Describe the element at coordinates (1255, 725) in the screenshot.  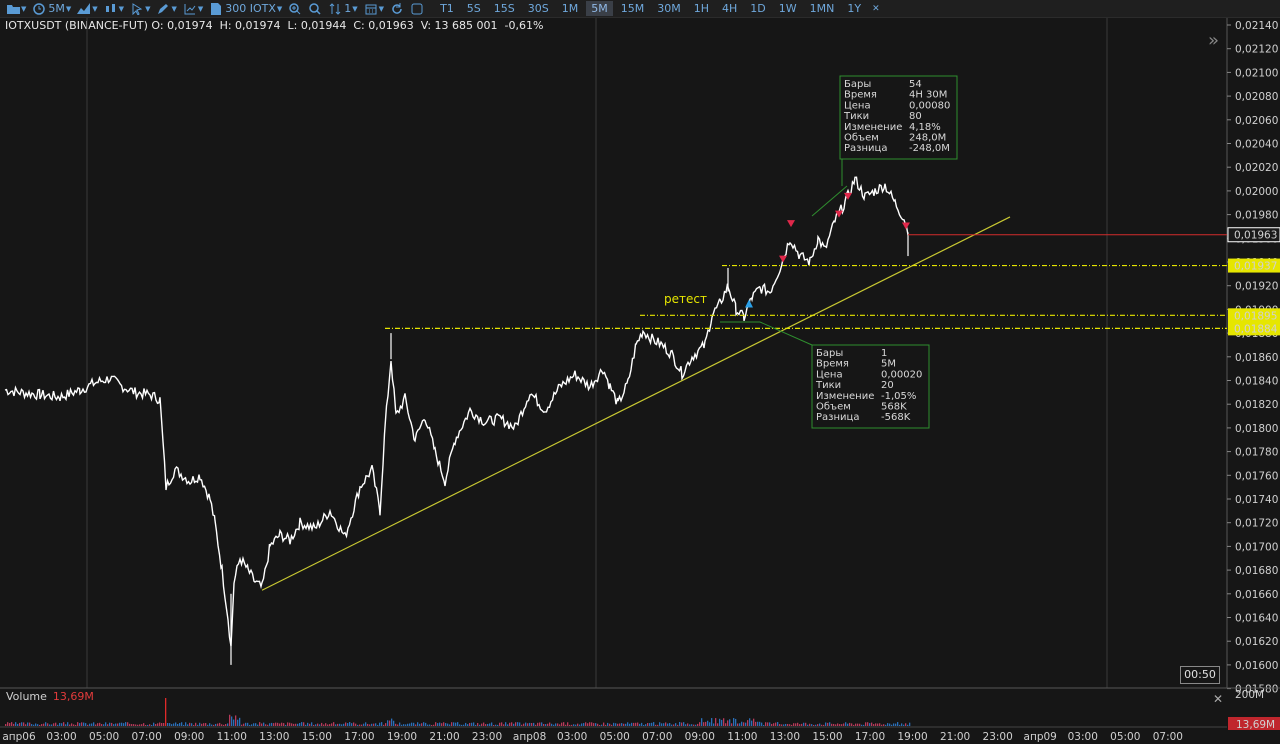
I see `volume-tag: 13,69M` at that location.